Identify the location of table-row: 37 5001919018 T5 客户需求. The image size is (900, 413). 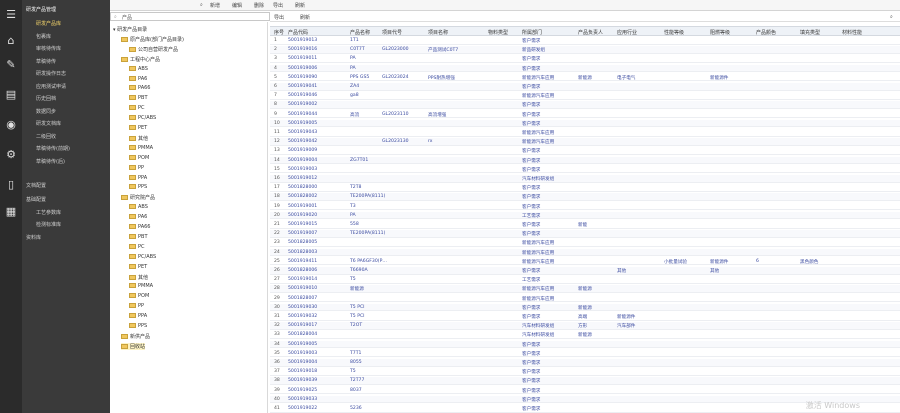
(585, 372).